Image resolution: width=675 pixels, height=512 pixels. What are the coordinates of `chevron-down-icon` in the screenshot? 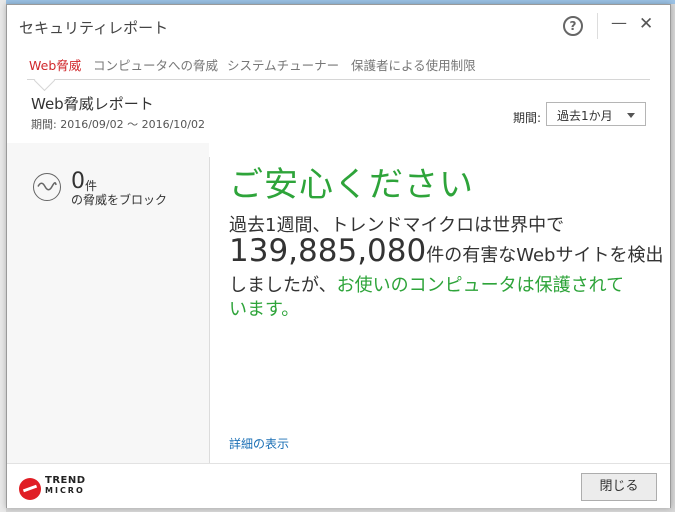 It's located at (631, 115).